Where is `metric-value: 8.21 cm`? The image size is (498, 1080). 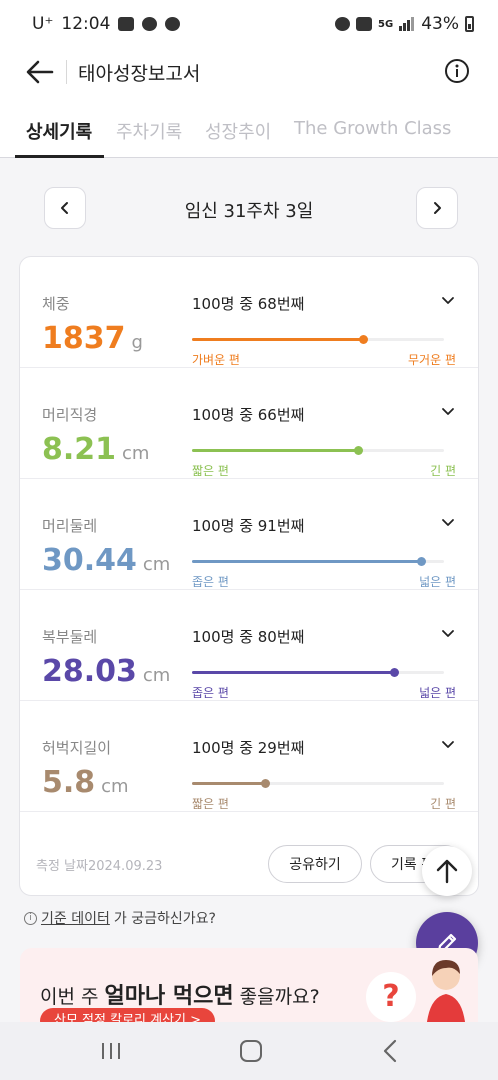
metric-value: 8.21 cm is located at coordinates (96, 449).